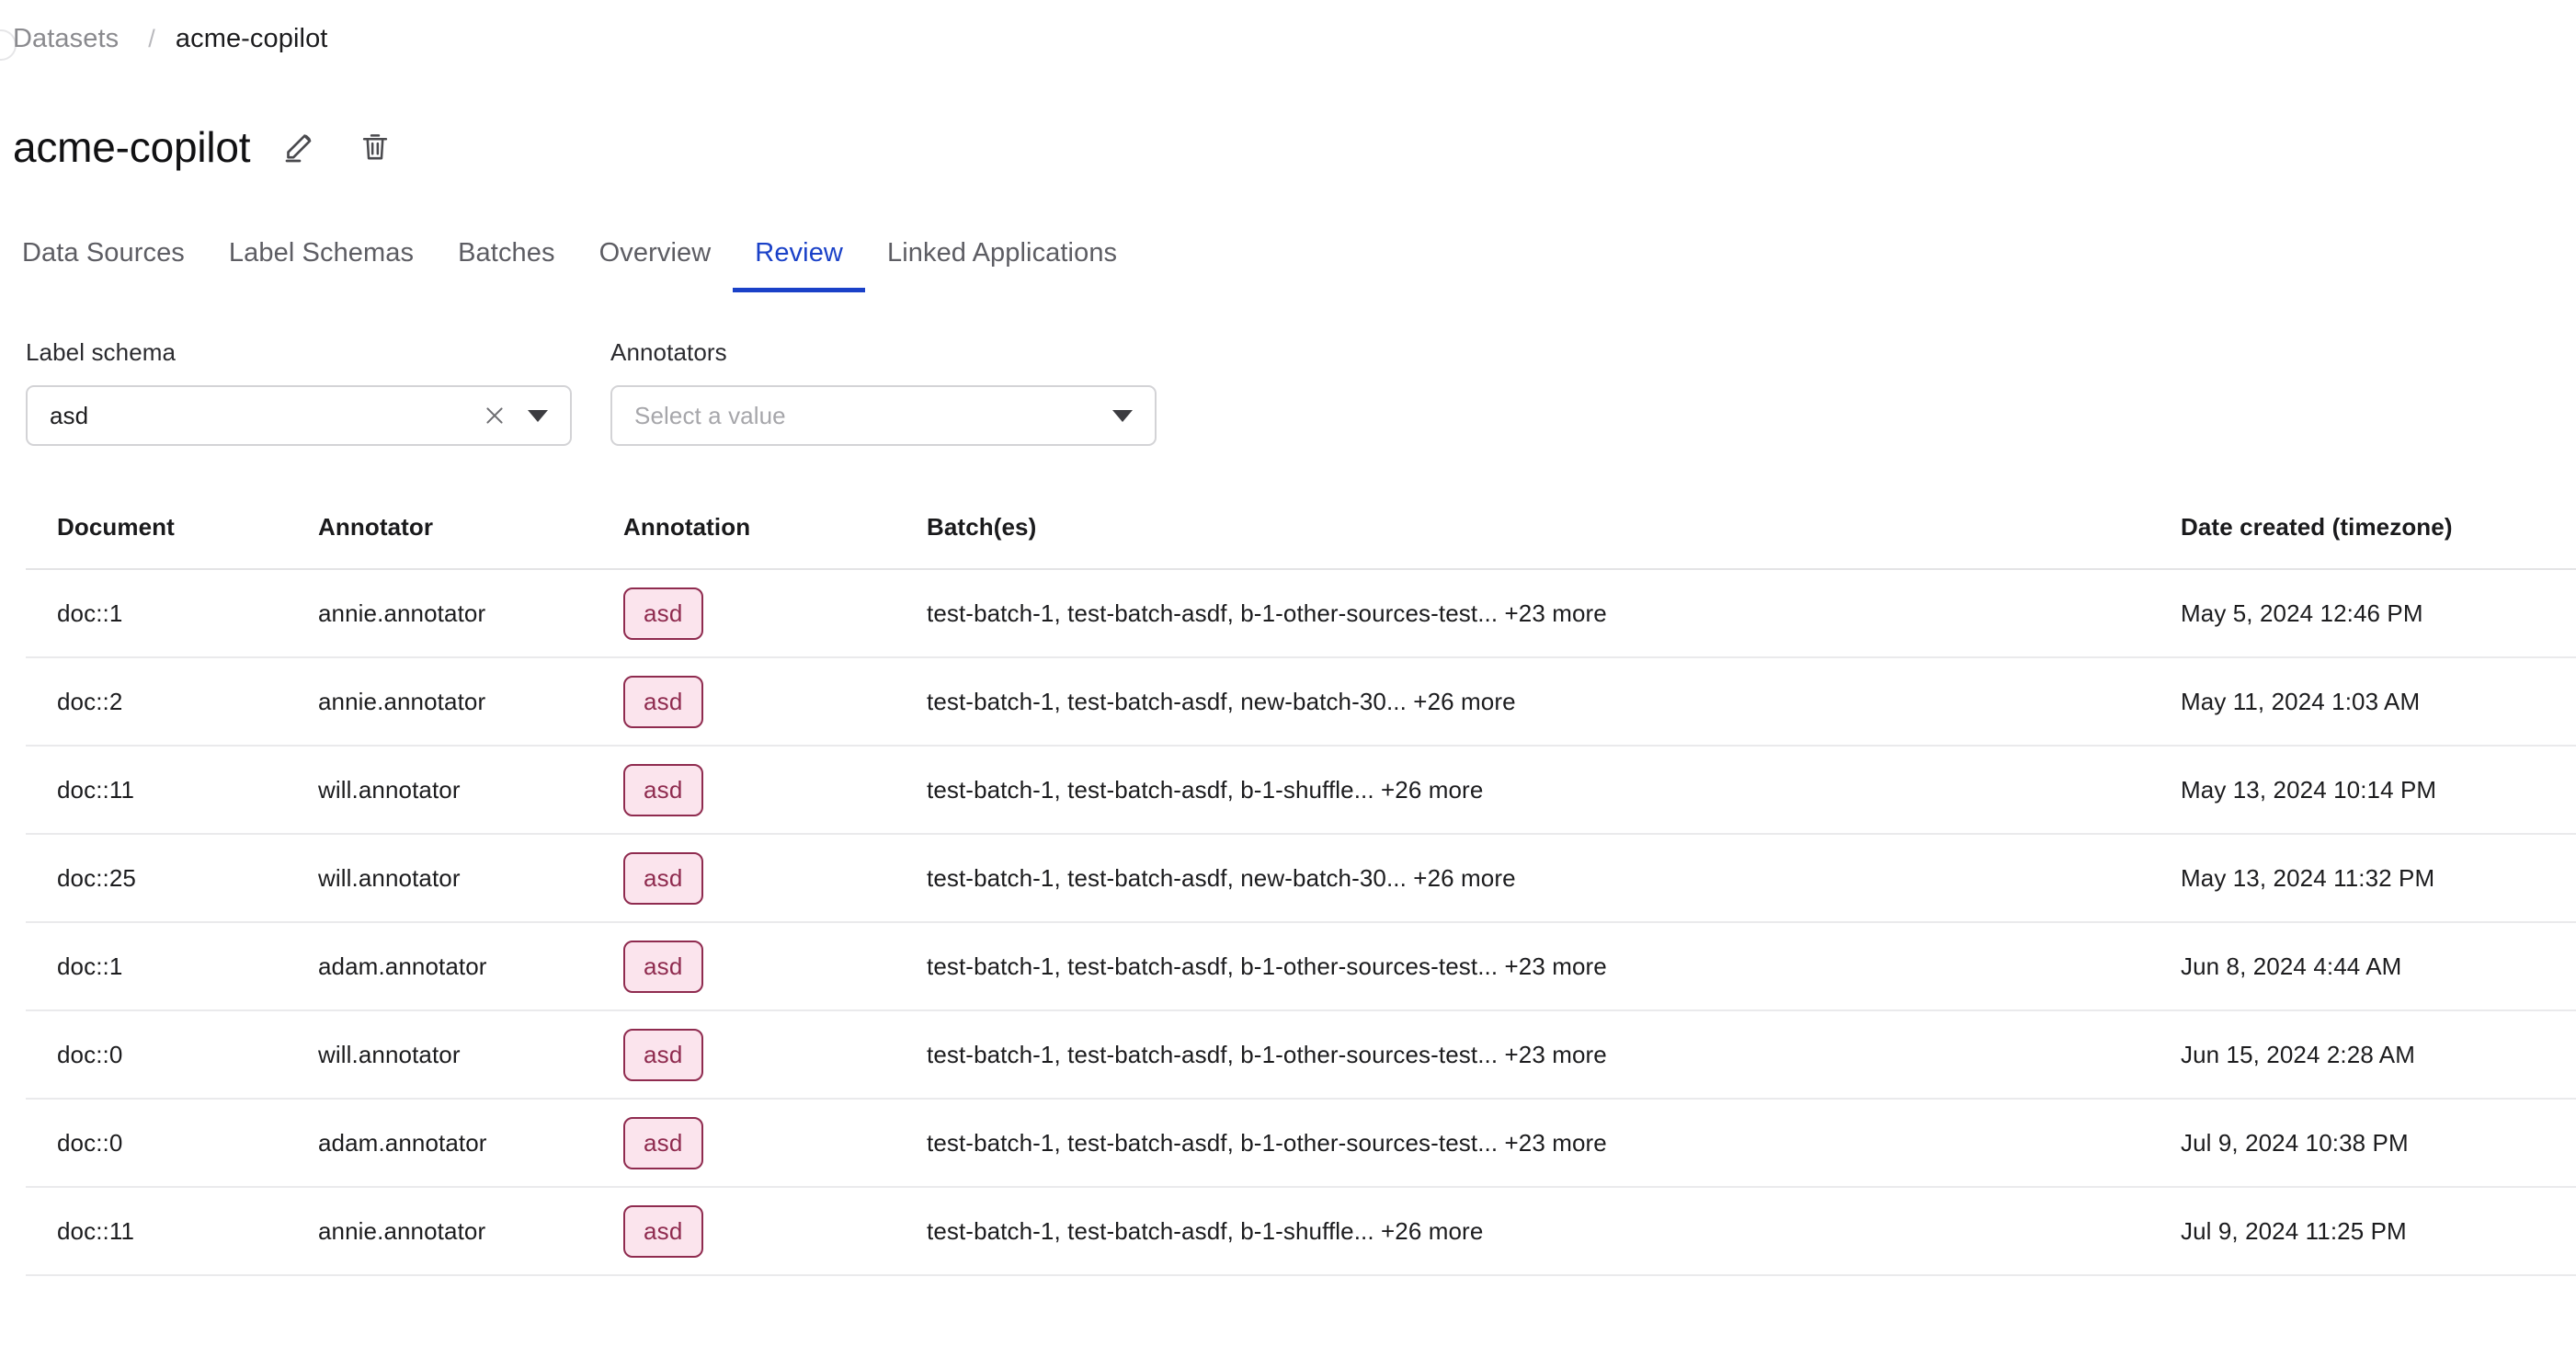  I want to click on cell-date: May 13, 2024 10:14 PM, so click(2309, 789).